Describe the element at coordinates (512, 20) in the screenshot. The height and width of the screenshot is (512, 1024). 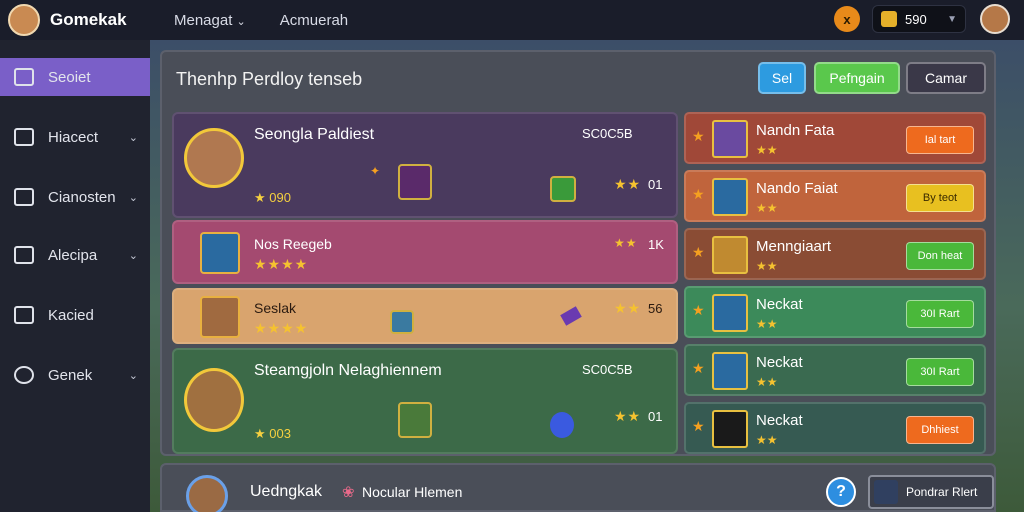
I see `top-bar: Gomekak Menagat ⌄ Acmuerah x 590 ▼` at that location.